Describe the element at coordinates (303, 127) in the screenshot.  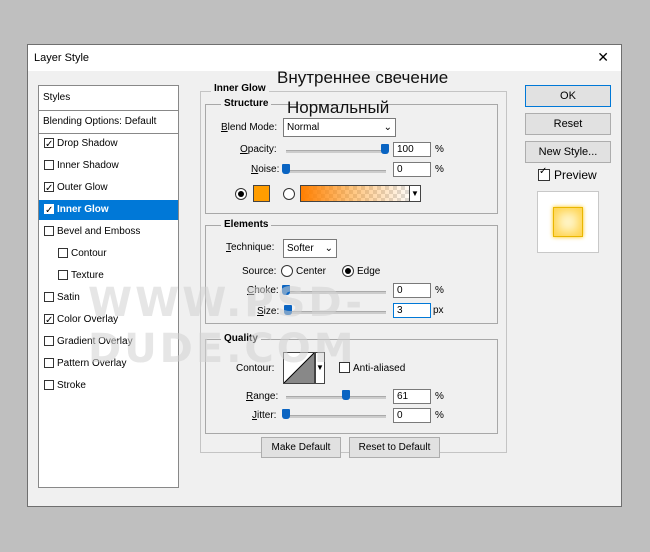
I see `blend-mode-value: Normal` at that location.